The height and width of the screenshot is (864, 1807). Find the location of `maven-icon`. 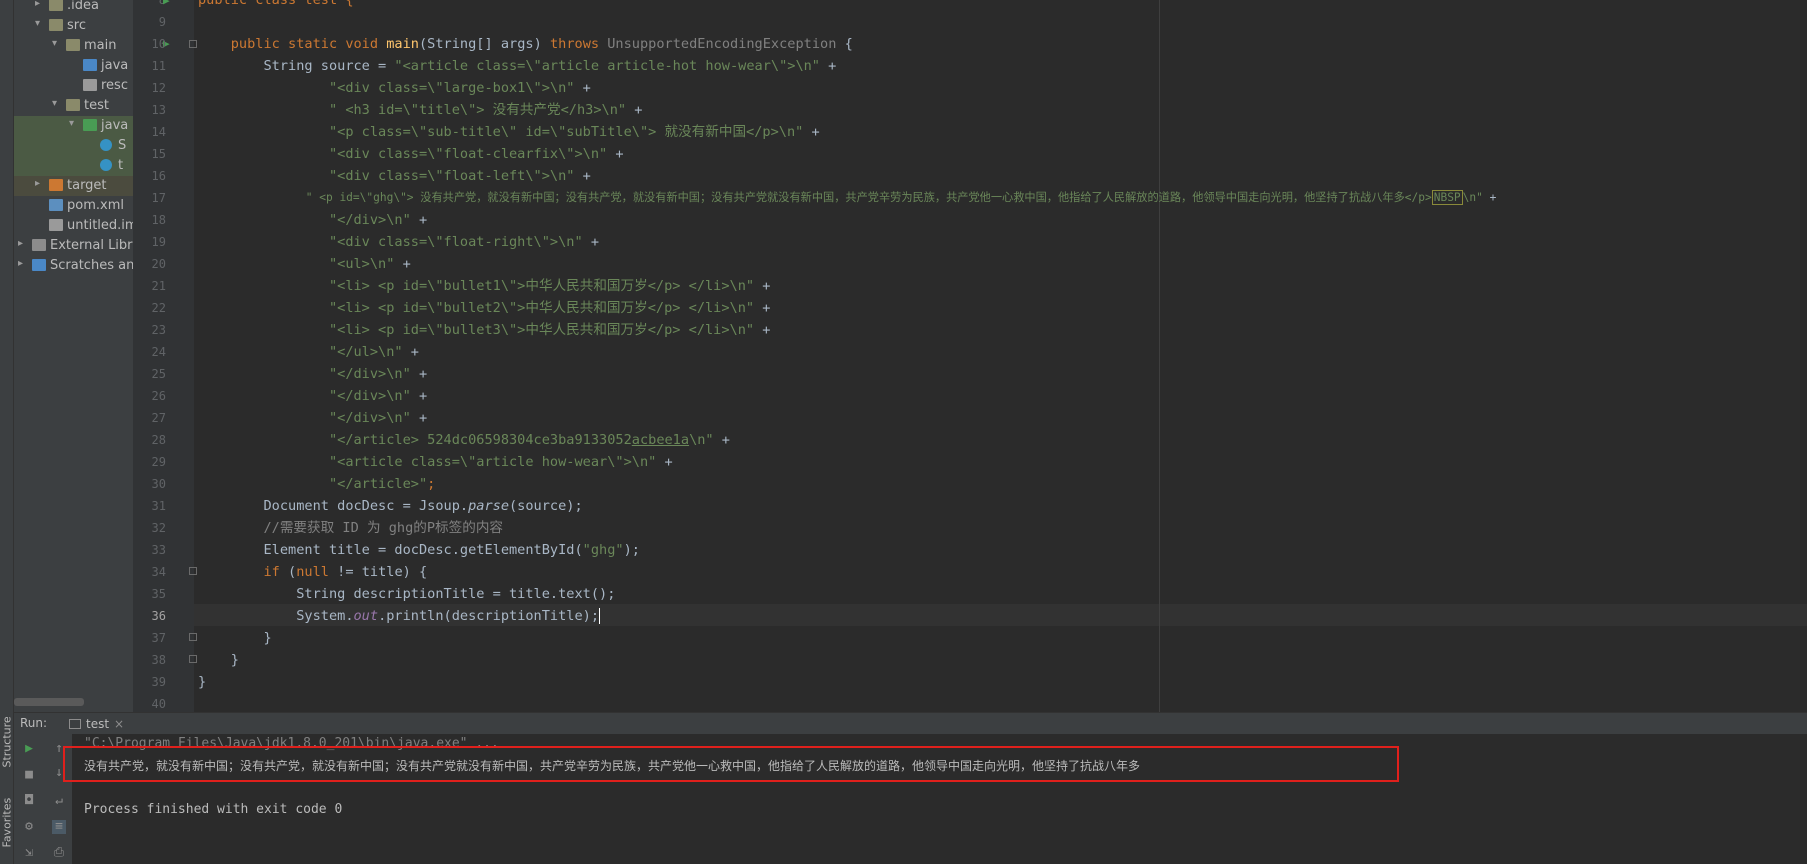

maven-icon is located at coordinates (56, 205).